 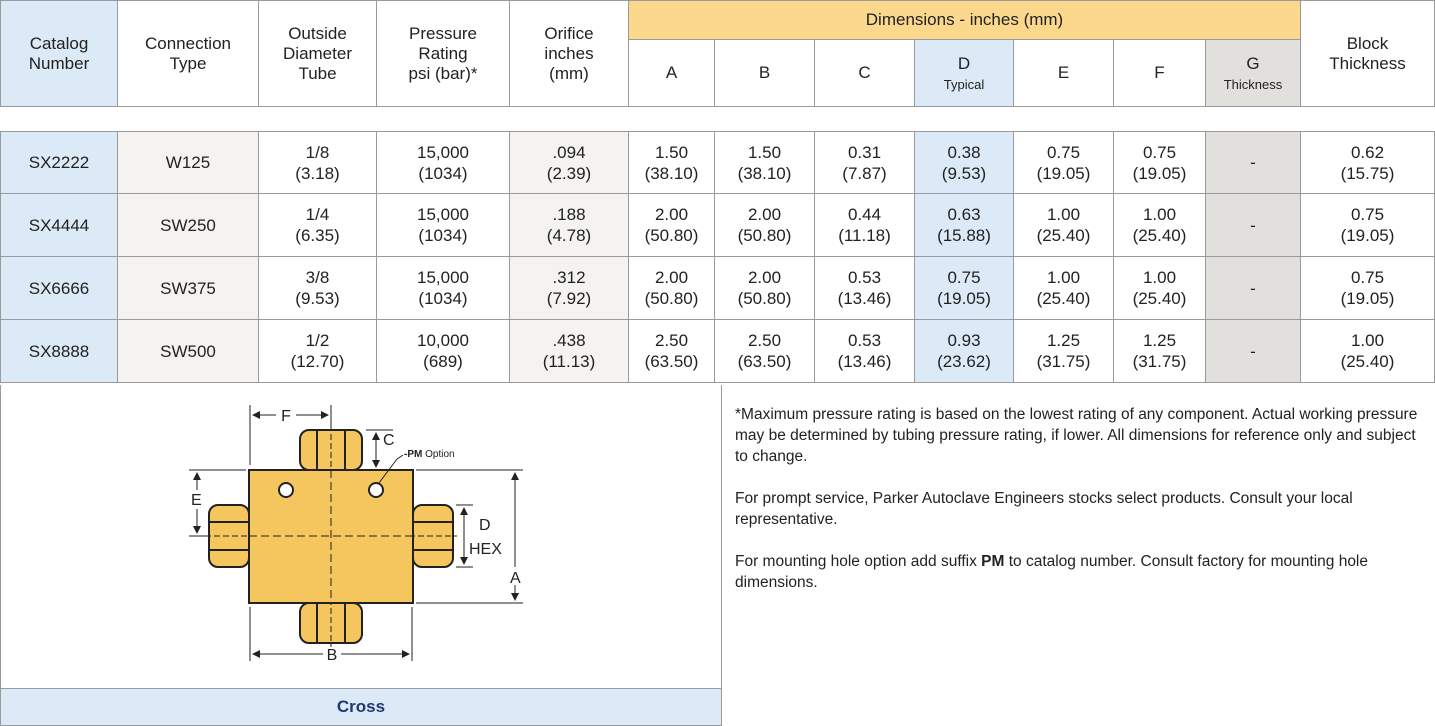 I want to click on header-dim-d-sub: Typical, so click(x=964, y=84).